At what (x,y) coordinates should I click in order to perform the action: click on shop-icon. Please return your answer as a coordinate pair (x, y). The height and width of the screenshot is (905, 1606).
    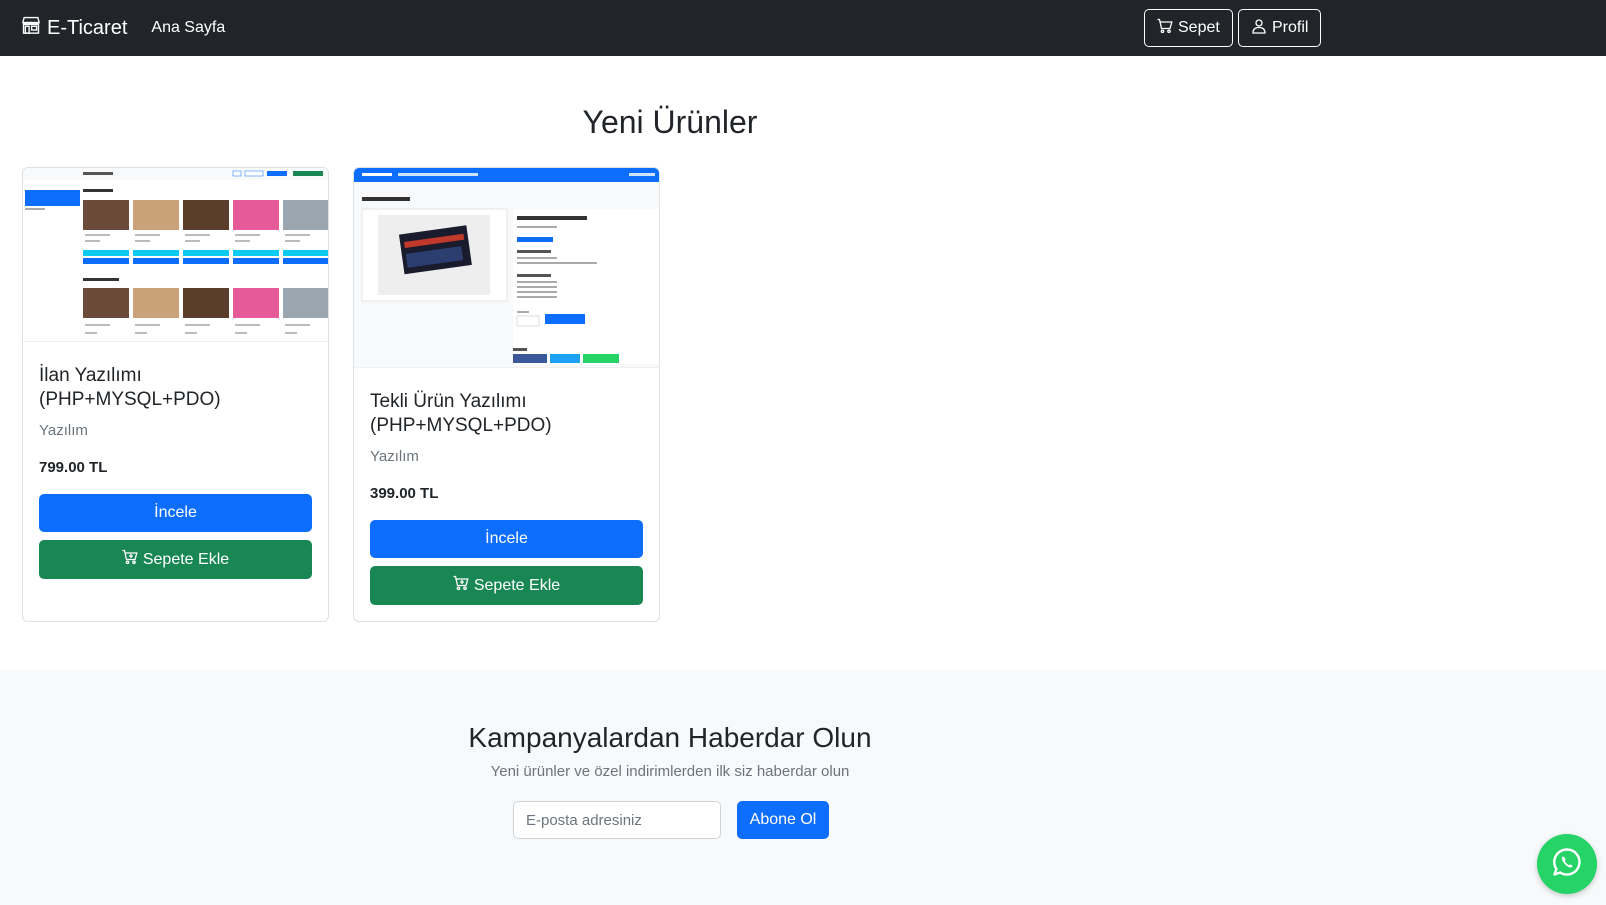
    Looking at the image, I should click on (34, 28).